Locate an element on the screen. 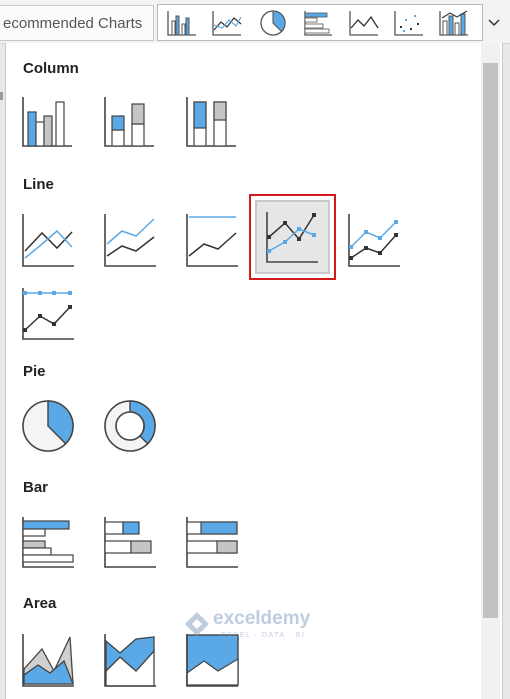 This screenshot has height=699, width=510. line-chart-icon is located at coordinates (227, 23).